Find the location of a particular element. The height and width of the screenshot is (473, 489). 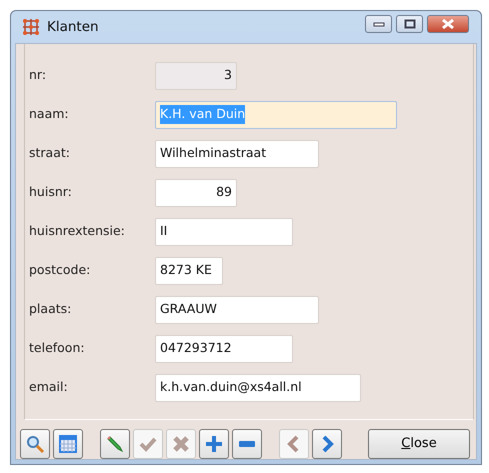

pencil-icon is located at coordinates (115, 444).